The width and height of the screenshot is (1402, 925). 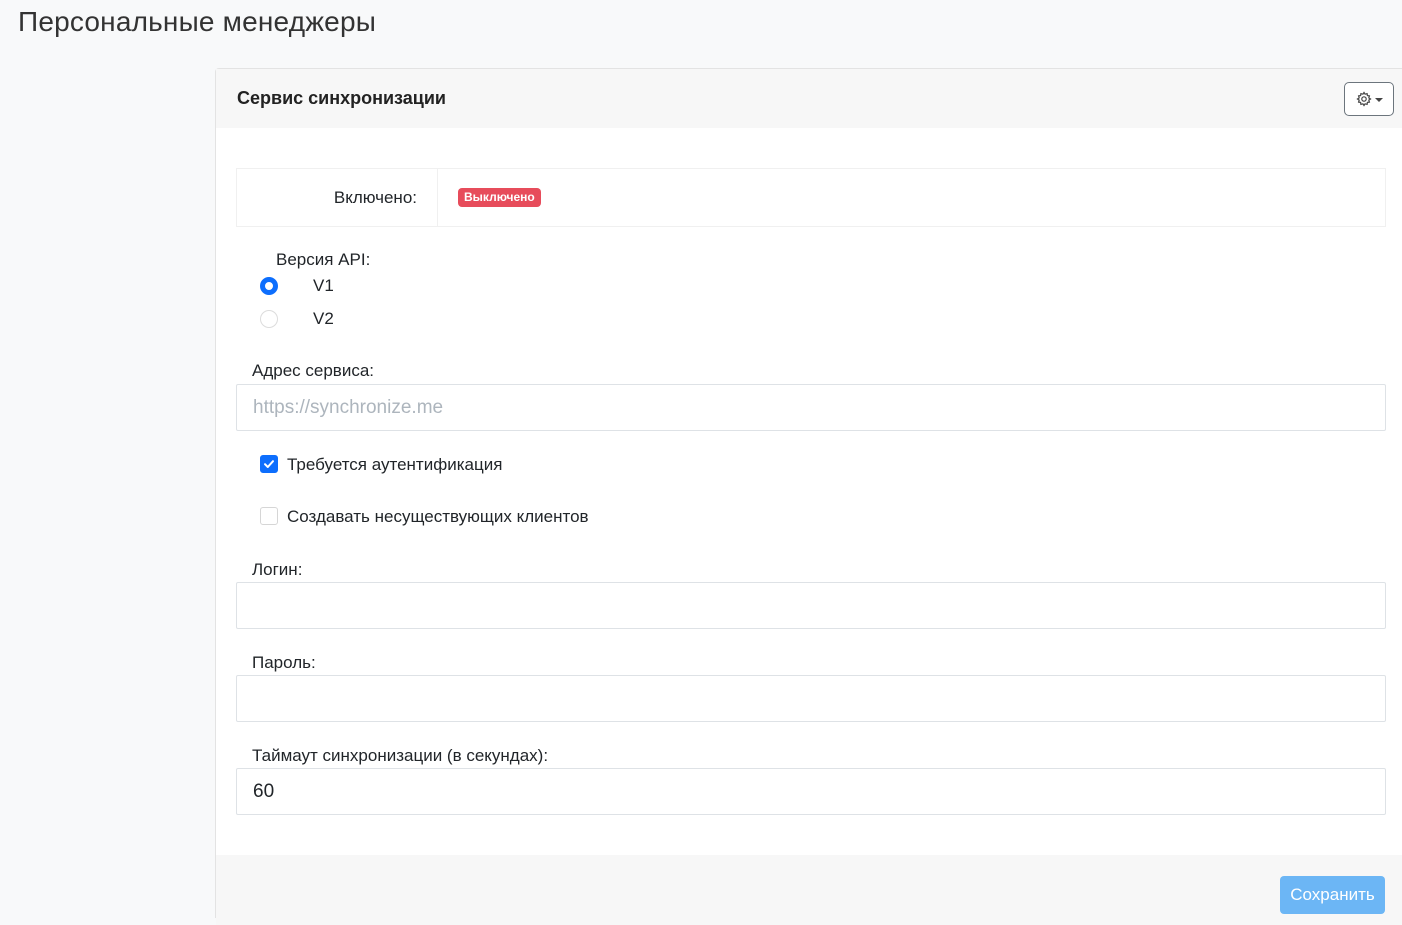 I want to click on card-header: Сервис синхронизации, so click(x=809, y=98).